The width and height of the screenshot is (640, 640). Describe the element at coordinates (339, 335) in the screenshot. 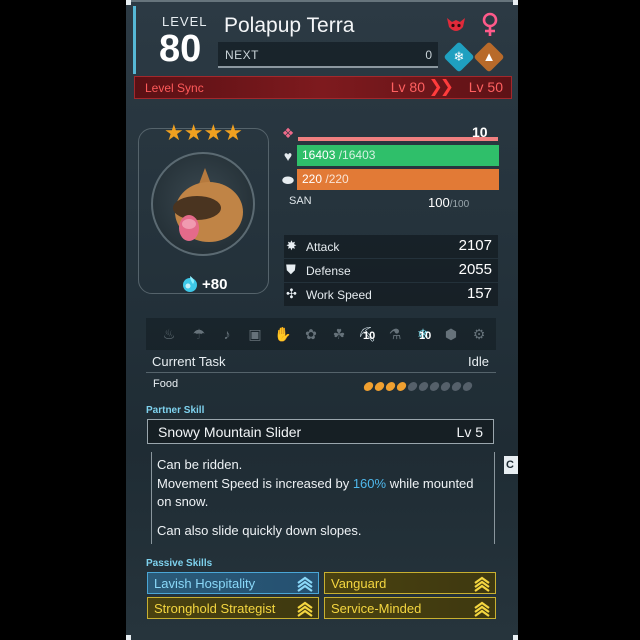

I see `lumbering-icon: ☘` at that location.